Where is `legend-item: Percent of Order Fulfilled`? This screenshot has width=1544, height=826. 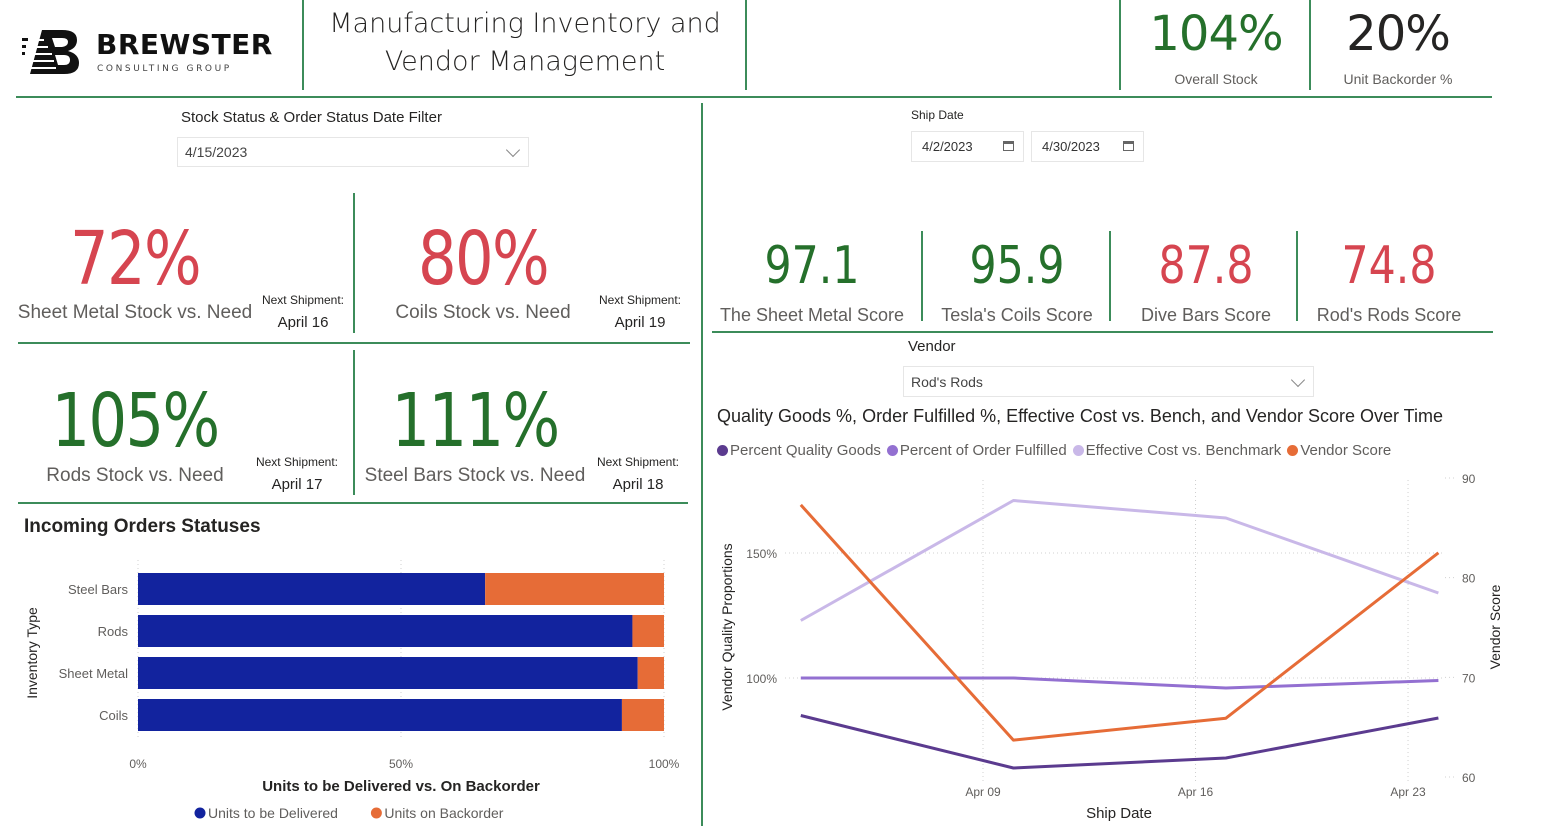 legend-item: Percent of Order Fulfilled is located at coordinates (976, 450).